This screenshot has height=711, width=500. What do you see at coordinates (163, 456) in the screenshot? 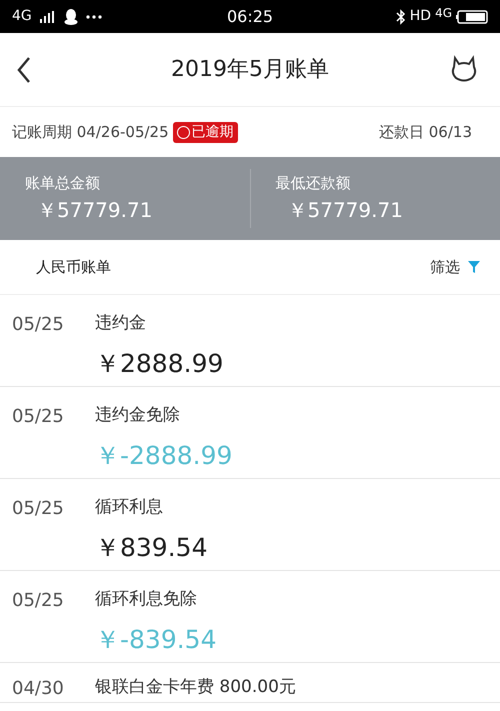
I see `transaction-amount: ￥-2888.99` at bounding box center [163, 456].